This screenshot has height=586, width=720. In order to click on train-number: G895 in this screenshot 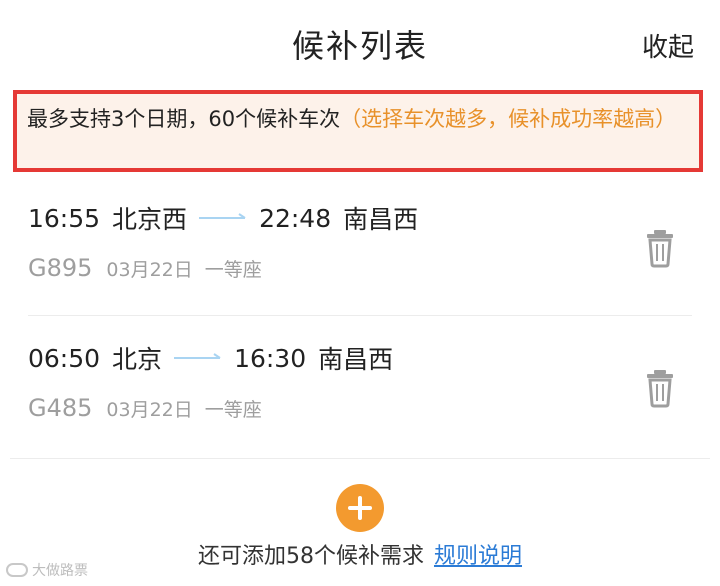, I will do `click(60, 268)`.